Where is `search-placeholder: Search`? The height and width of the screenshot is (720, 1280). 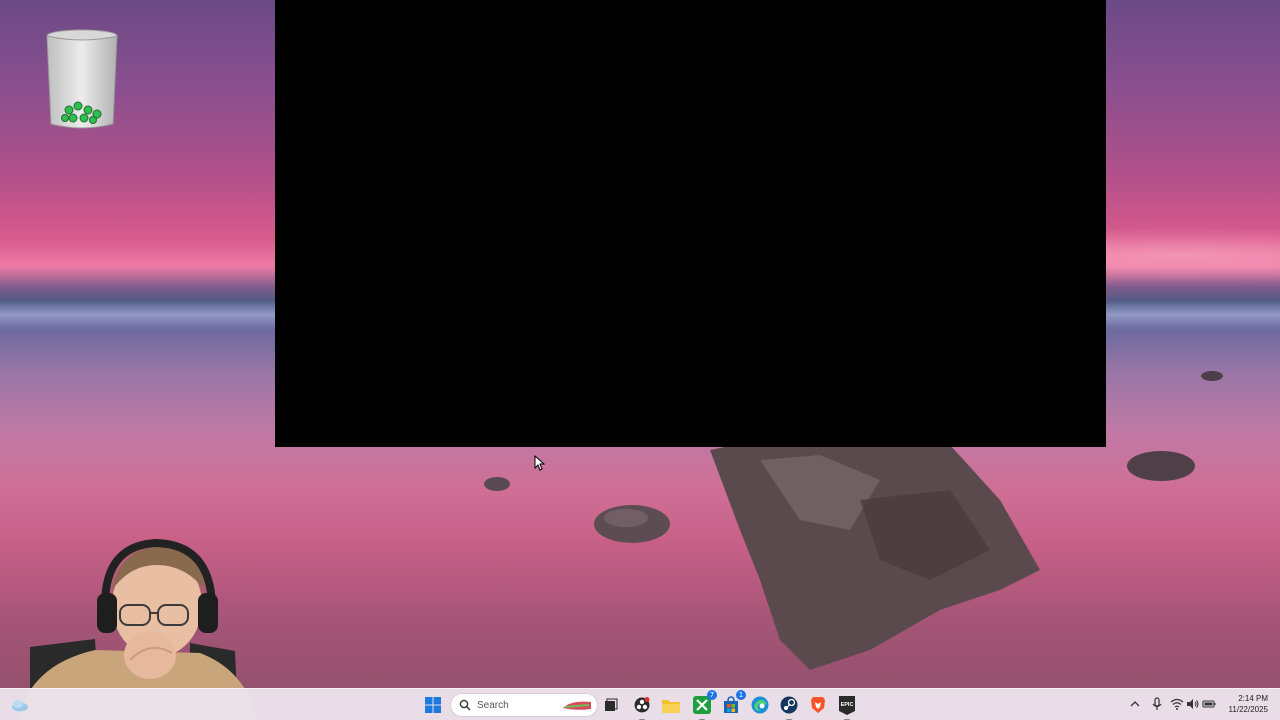 search-placeholder: Search is located at coordinates (493, 705).